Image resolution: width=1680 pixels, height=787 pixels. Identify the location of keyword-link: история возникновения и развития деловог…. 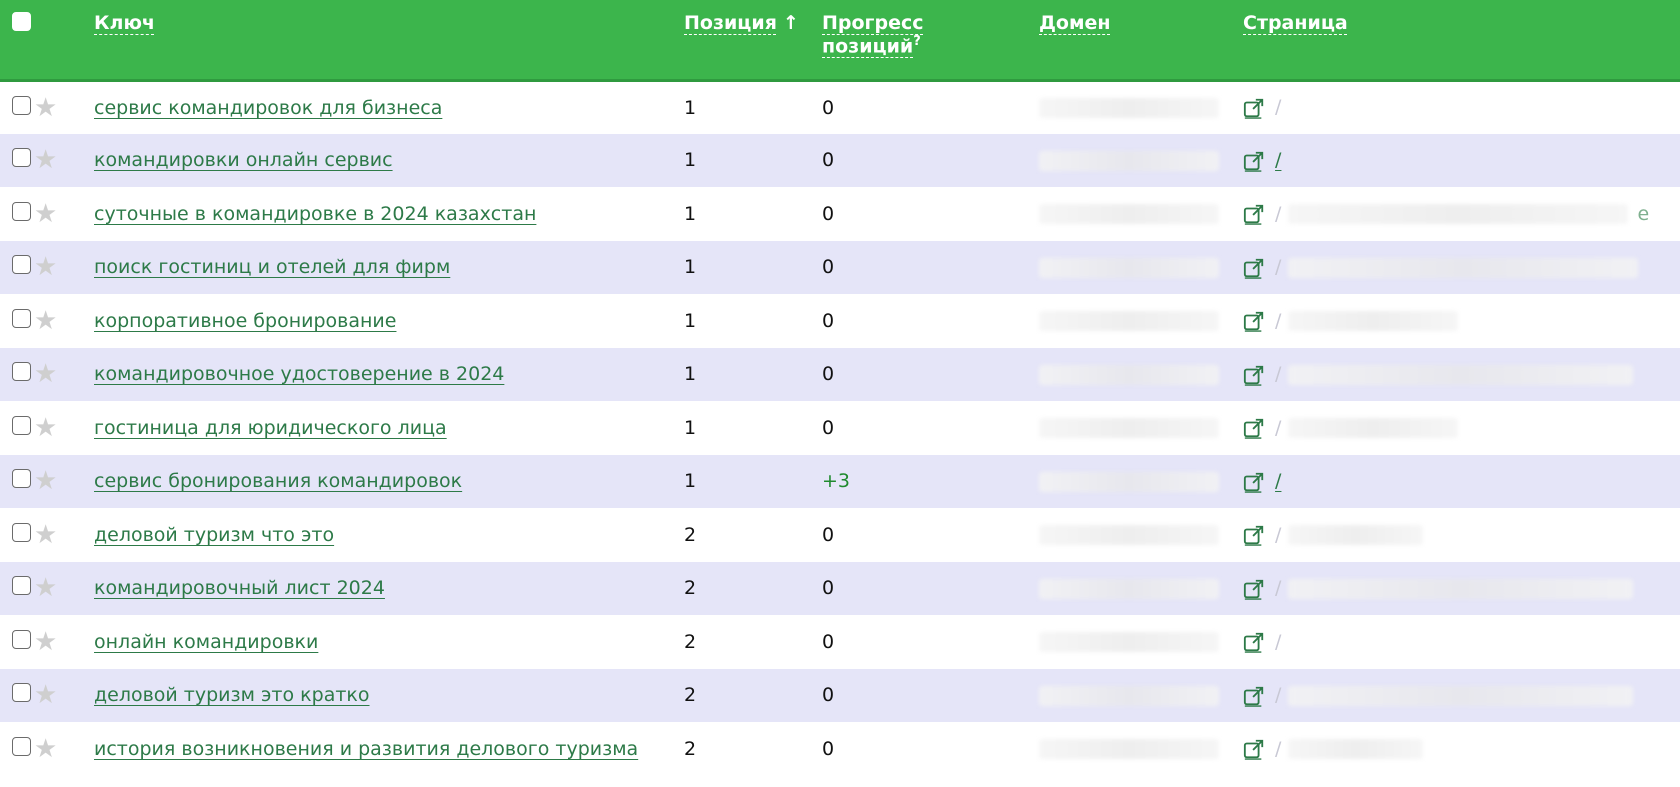
(366, 749).